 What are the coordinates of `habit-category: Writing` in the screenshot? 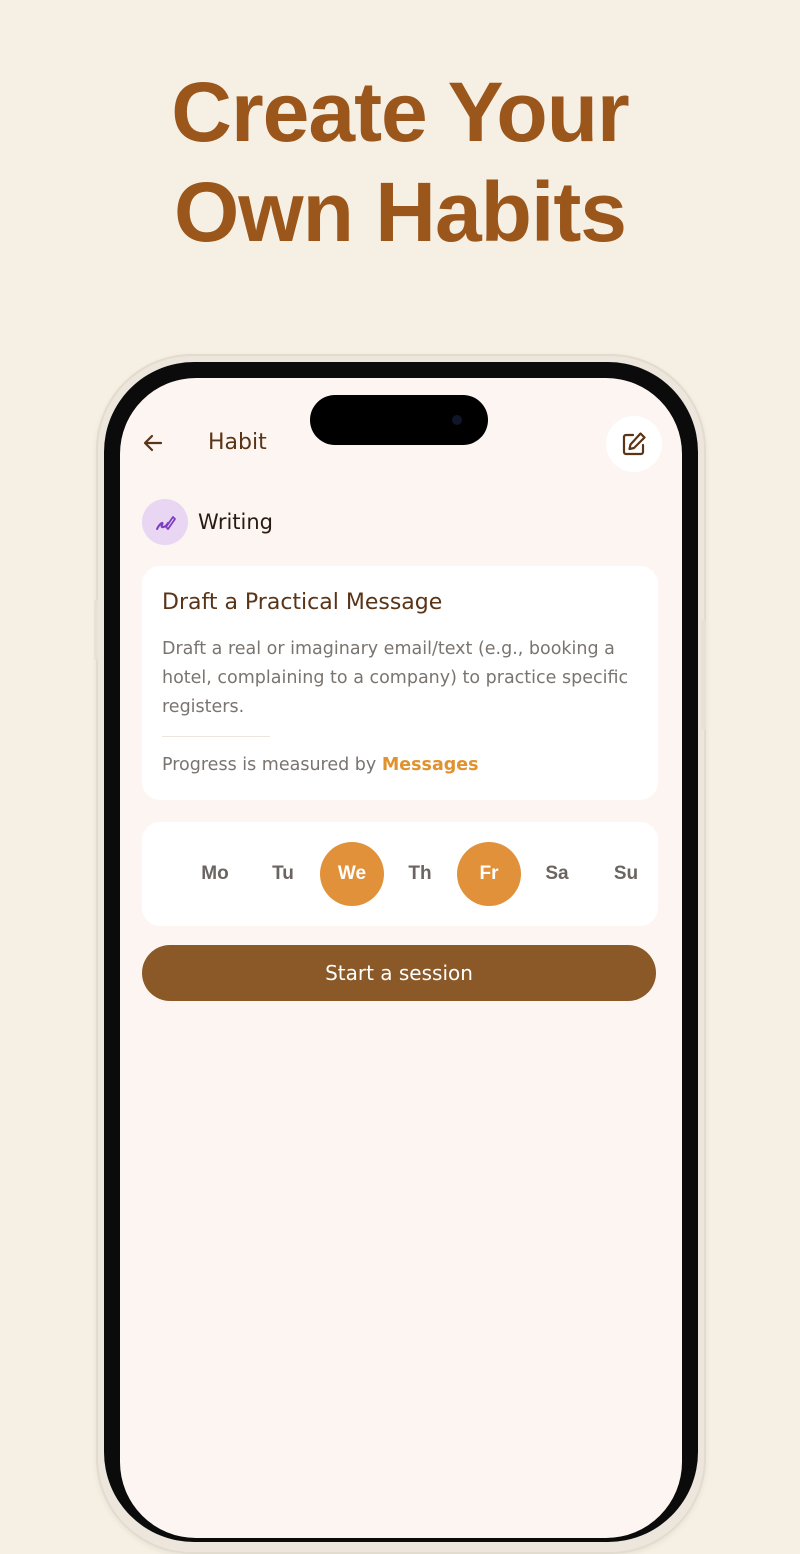 It's located at (207, 522).